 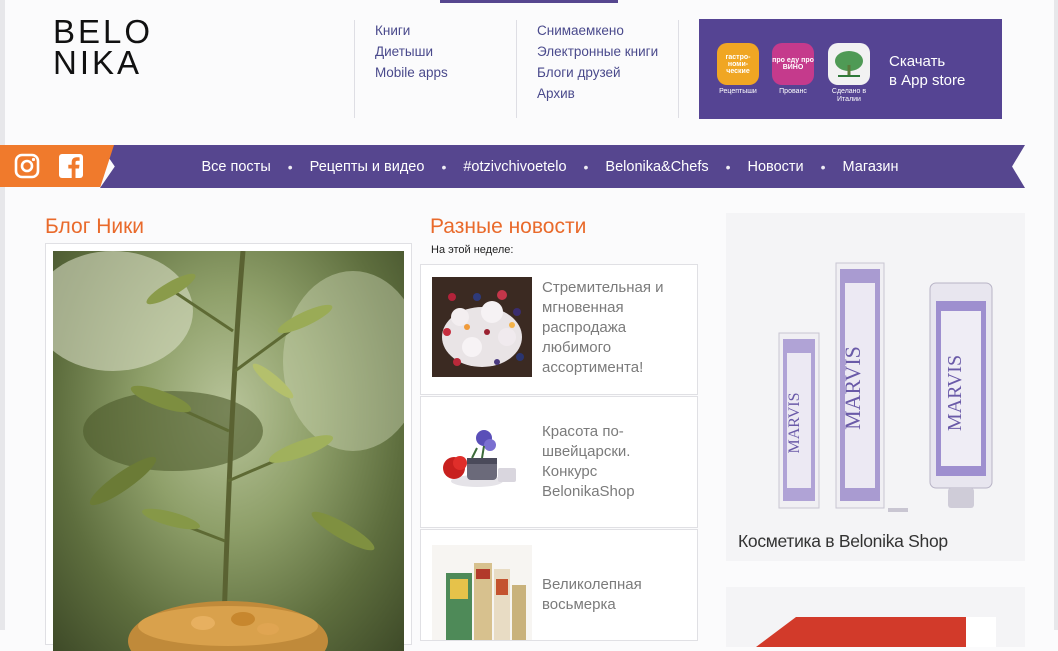 I want to click on app-caption-italy: Сделано в Италии, so click(x=849, y=95).